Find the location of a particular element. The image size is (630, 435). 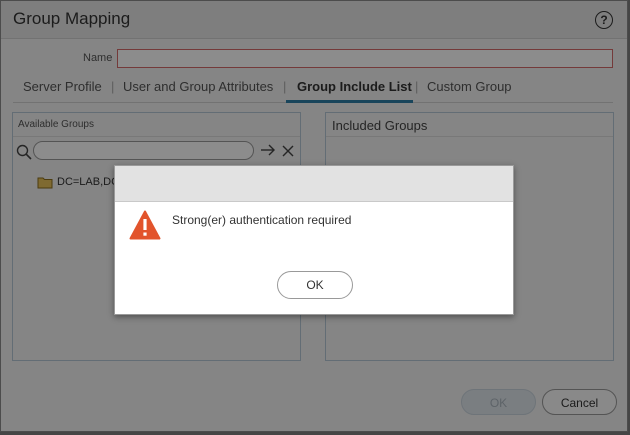

alert-ok-button: OK is located at coordinates (315, 285).